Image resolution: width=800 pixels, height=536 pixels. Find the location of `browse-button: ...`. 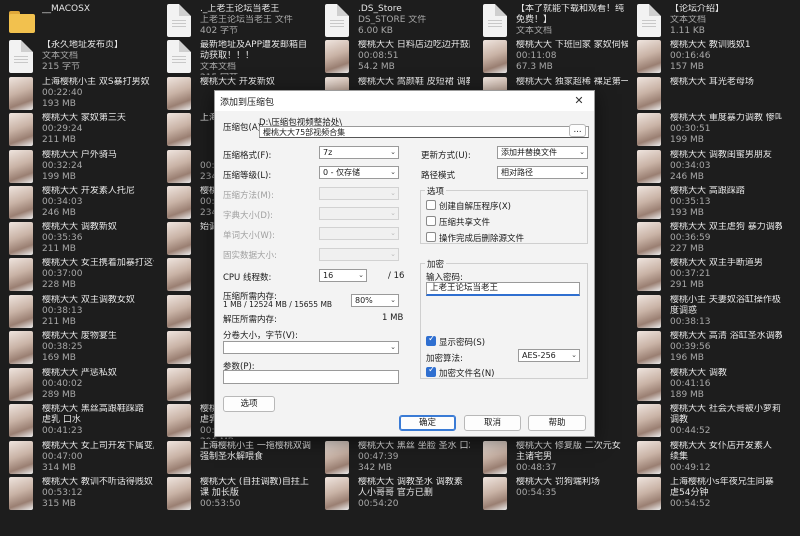

browse-button: ... is located at coordinates (577, 130).